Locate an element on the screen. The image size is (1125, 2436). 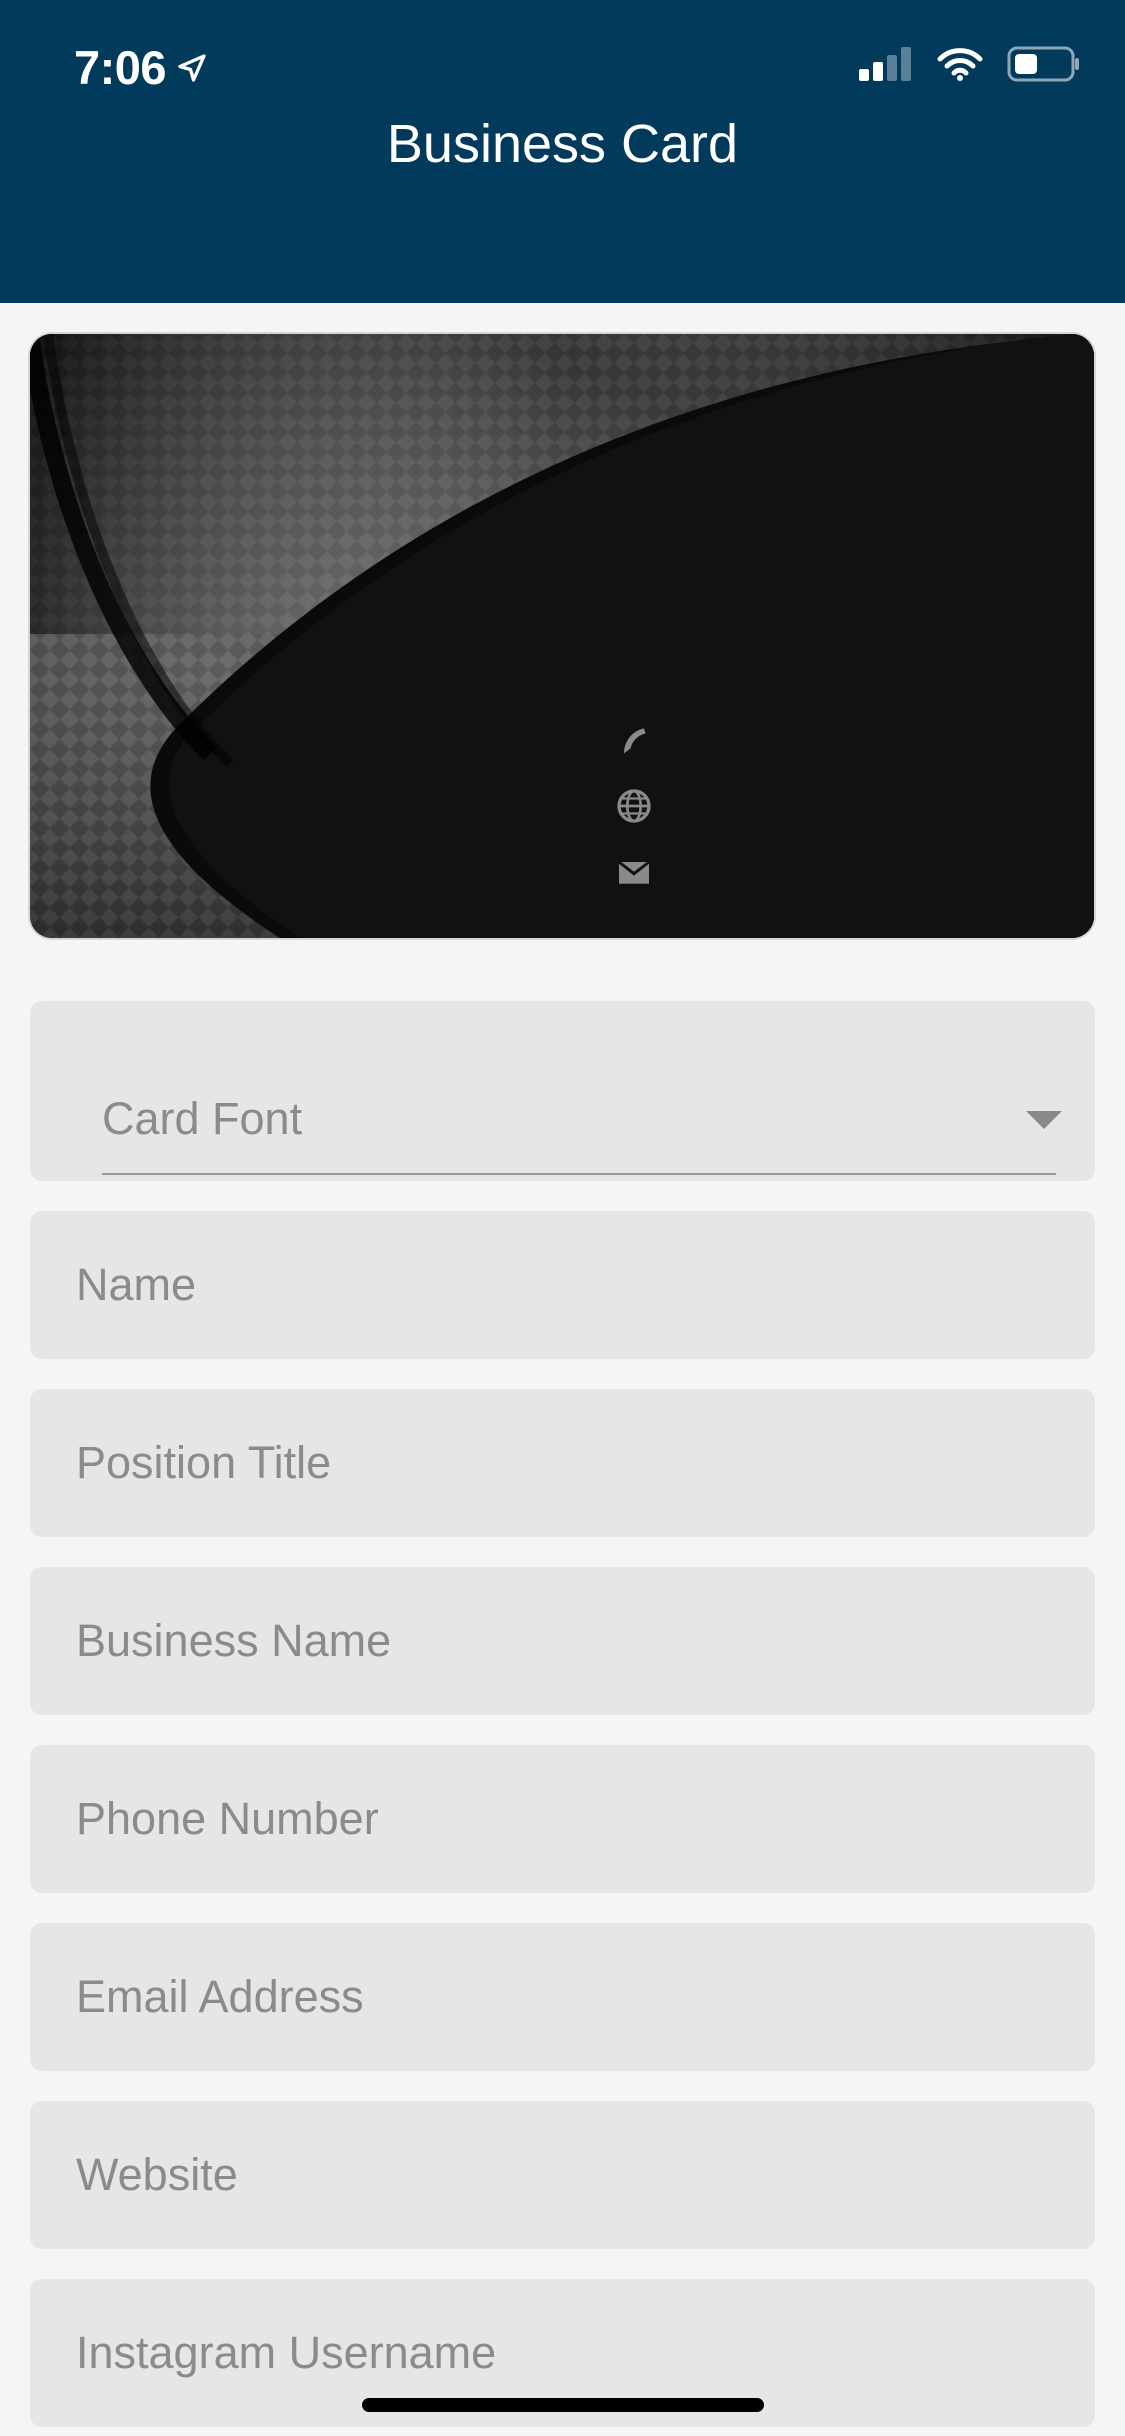
battery-icon is located at coordinates (1043, 64).